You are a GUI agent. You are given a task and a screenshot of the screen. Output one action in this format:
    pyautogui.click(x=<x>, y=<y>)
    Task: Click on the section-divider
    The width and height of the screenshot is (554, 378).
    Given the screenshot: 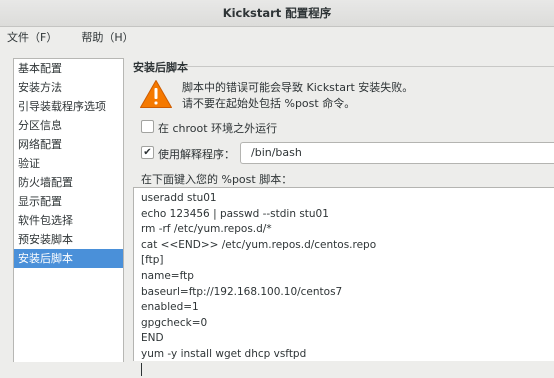 What is the action you would take?
    pyautogui.click(x=367, y=66)
    